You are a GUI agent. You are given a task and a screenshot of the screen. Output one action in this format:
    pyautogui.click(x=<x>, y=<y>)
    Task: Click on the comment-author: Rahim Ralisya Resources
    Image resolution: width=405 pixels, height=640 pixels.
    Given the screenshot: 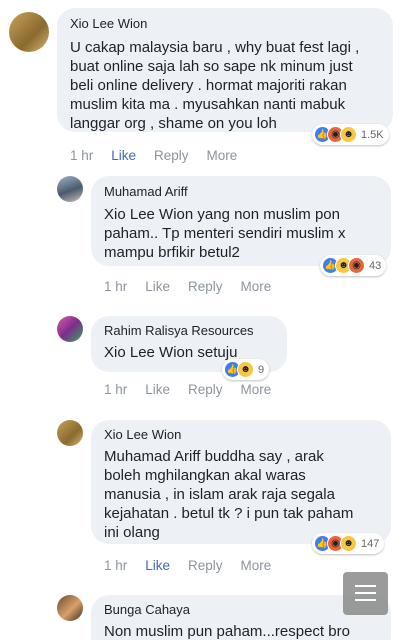 What is the action you would take?
    pyautogui.click(x=179, y=330)
    